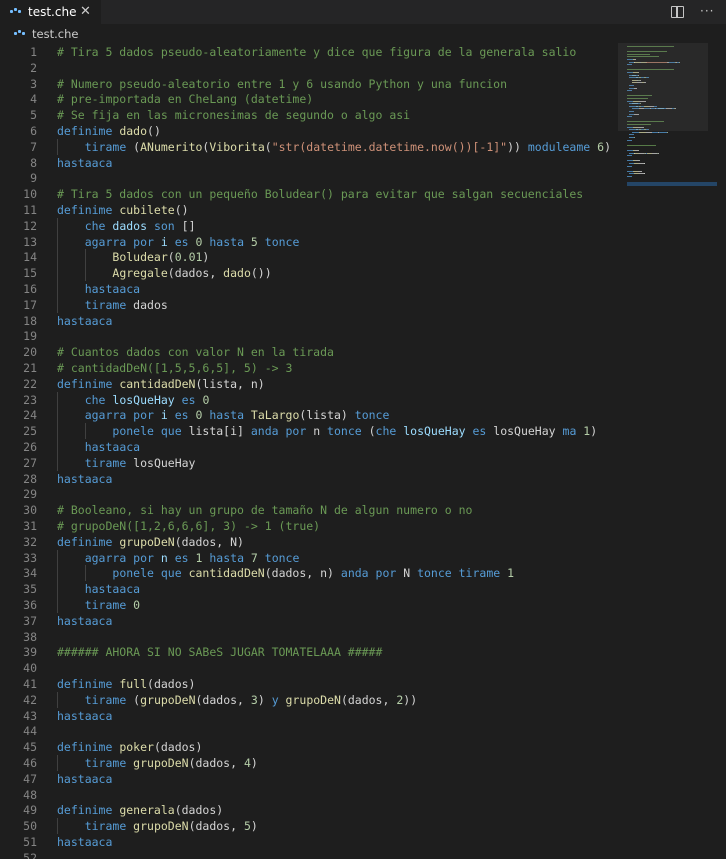 Image resolution: width=726 pixels, height=859 pixels. Describe the element at coordinates (85, 11) in the screenshot. I see `close-icon: ✕` at that location.